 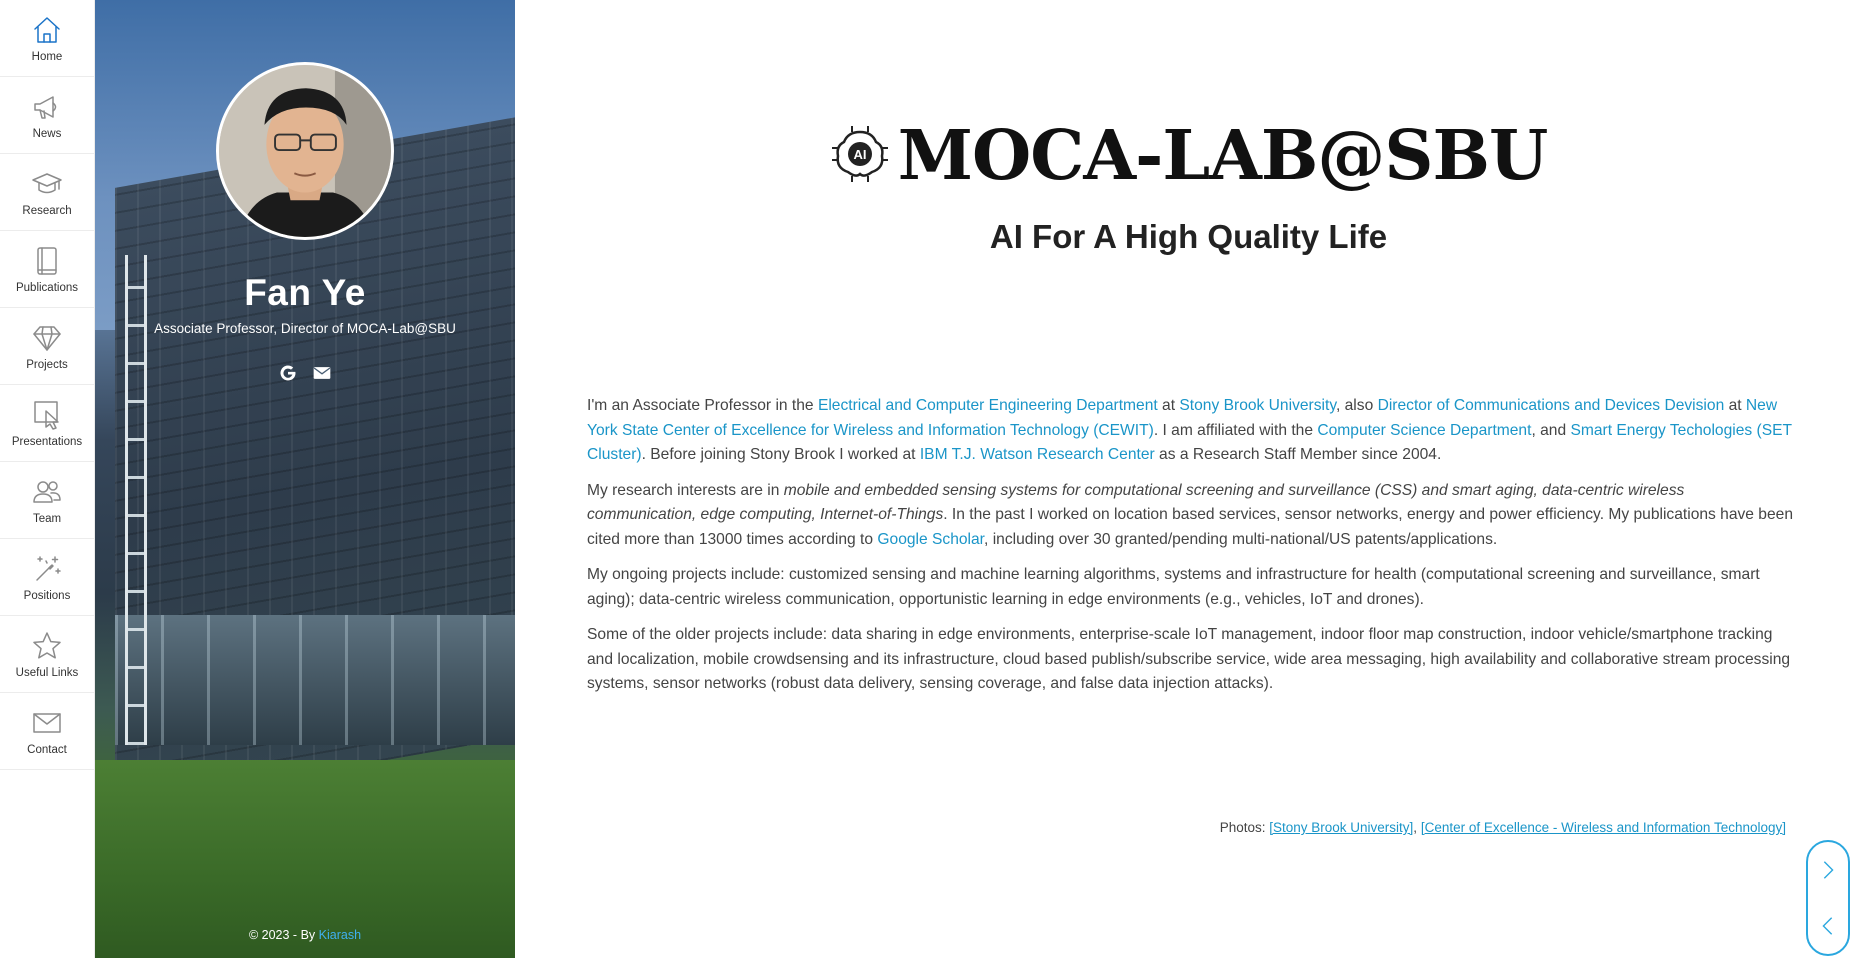 What do you see at coordinates (47, 645) in the screenshot?
I see `star-icon` at bounding box center [47, 645].